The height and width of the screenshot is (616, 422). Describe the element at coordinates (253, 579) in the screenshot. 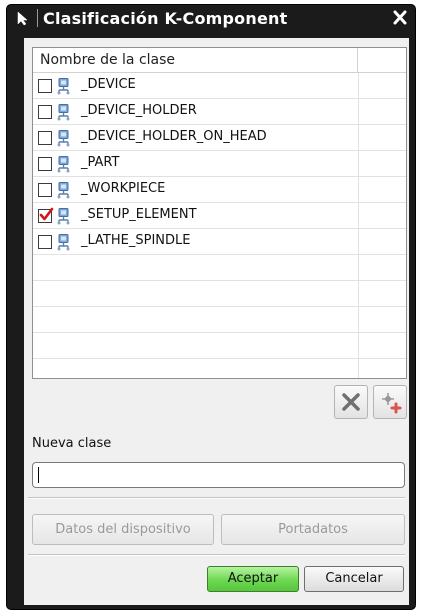

I see `accept-button: Aceptar` at that location.